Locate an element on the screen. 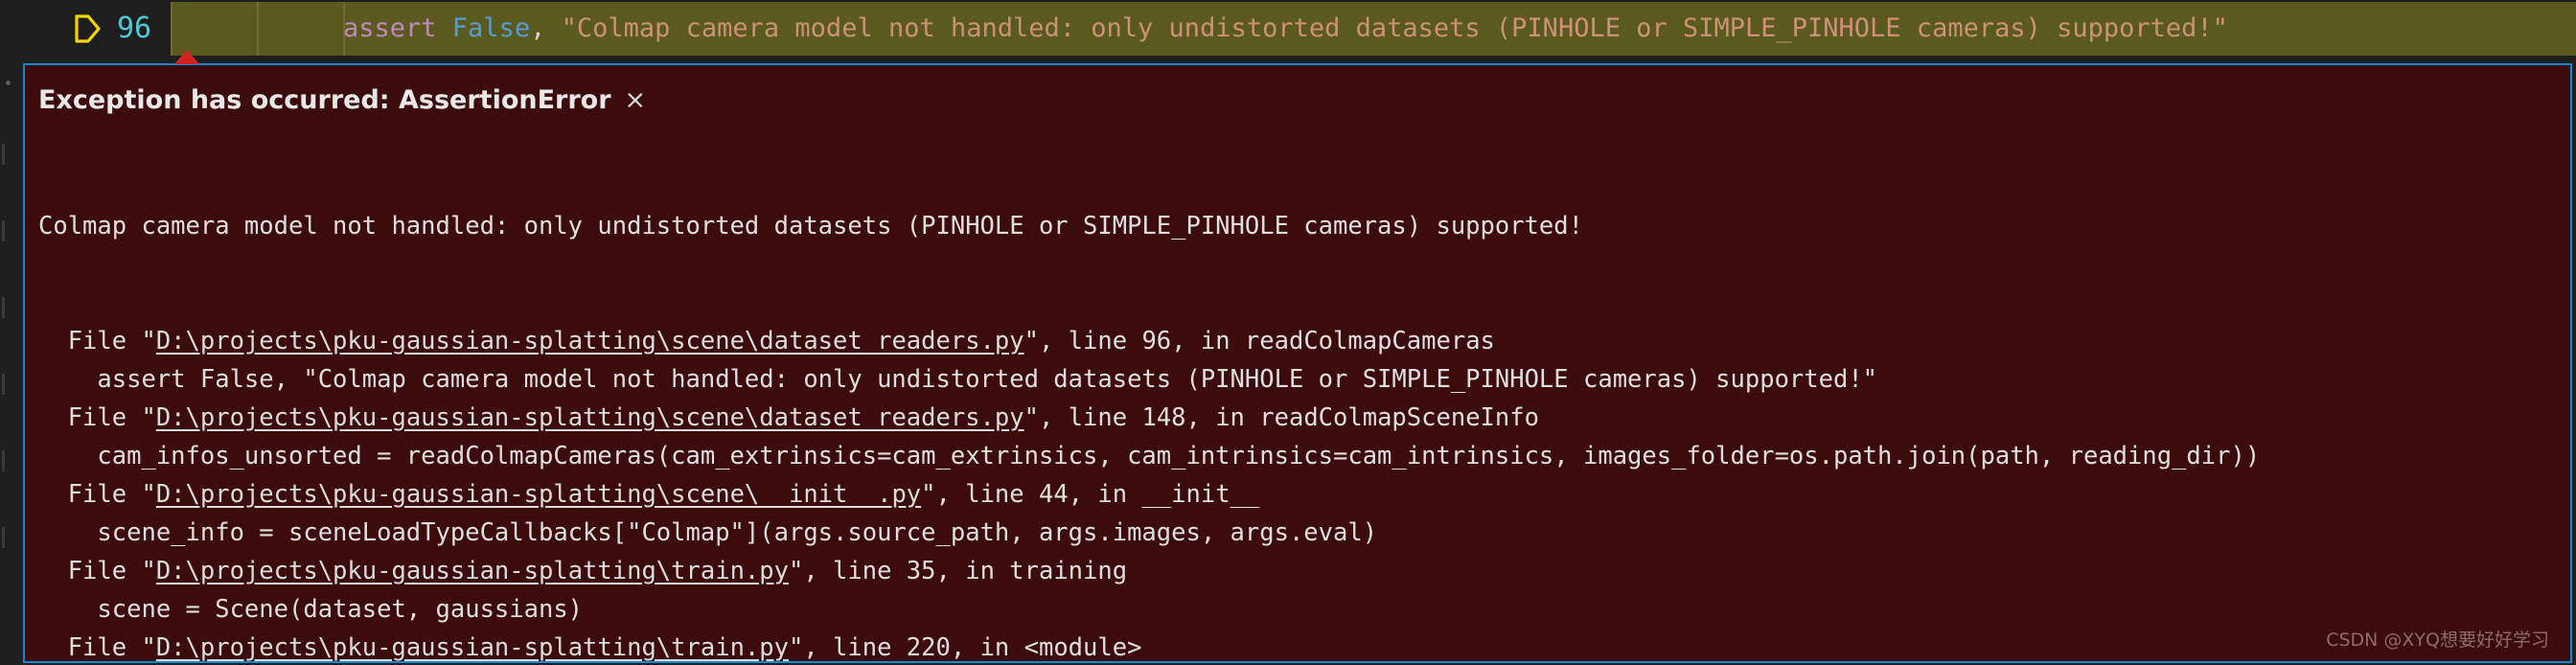 This screenshot has height=665, width=2576. editor-gutter: 96 is located at coordinates (85, 29).